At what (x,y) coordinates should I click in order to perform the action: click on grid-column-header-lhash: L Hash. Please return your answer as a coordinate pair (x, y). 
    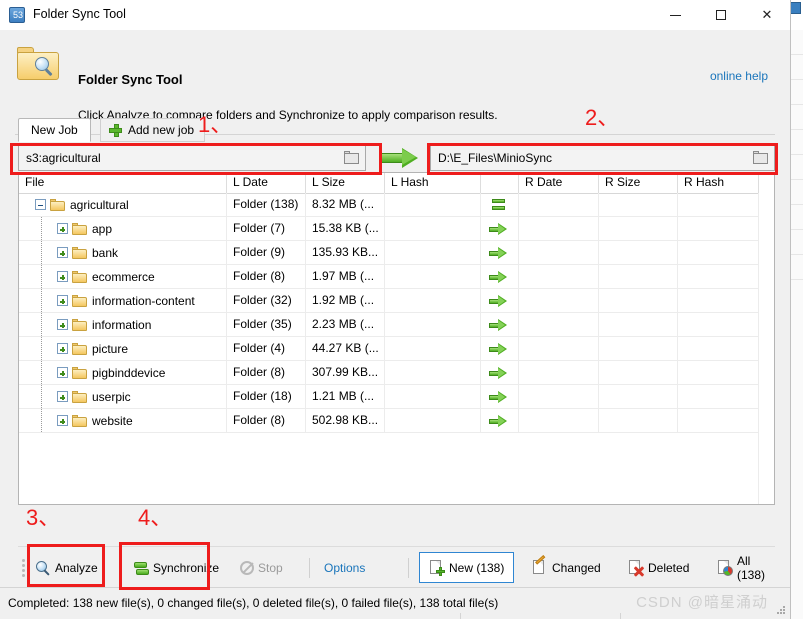
    Looking at the image, I should click on (433, 183).